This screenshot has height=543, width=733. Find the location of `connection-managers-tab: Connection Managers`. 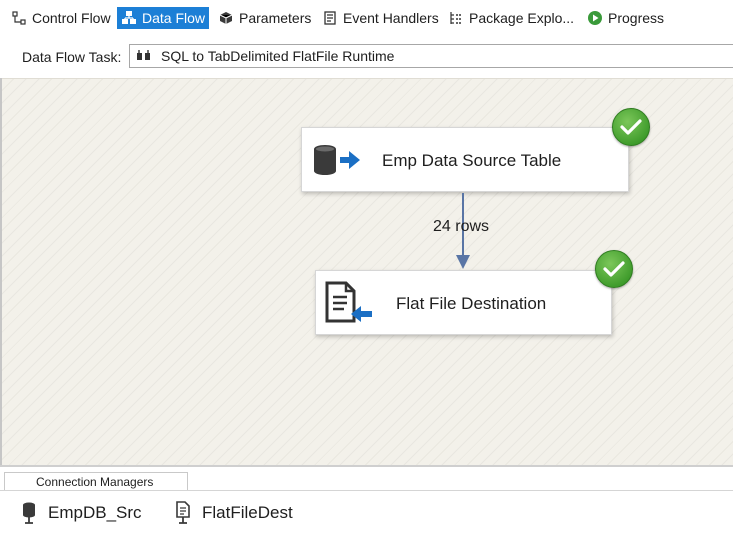

connection-managers-tab: Connection Managers is located at coordinates (96, 481).